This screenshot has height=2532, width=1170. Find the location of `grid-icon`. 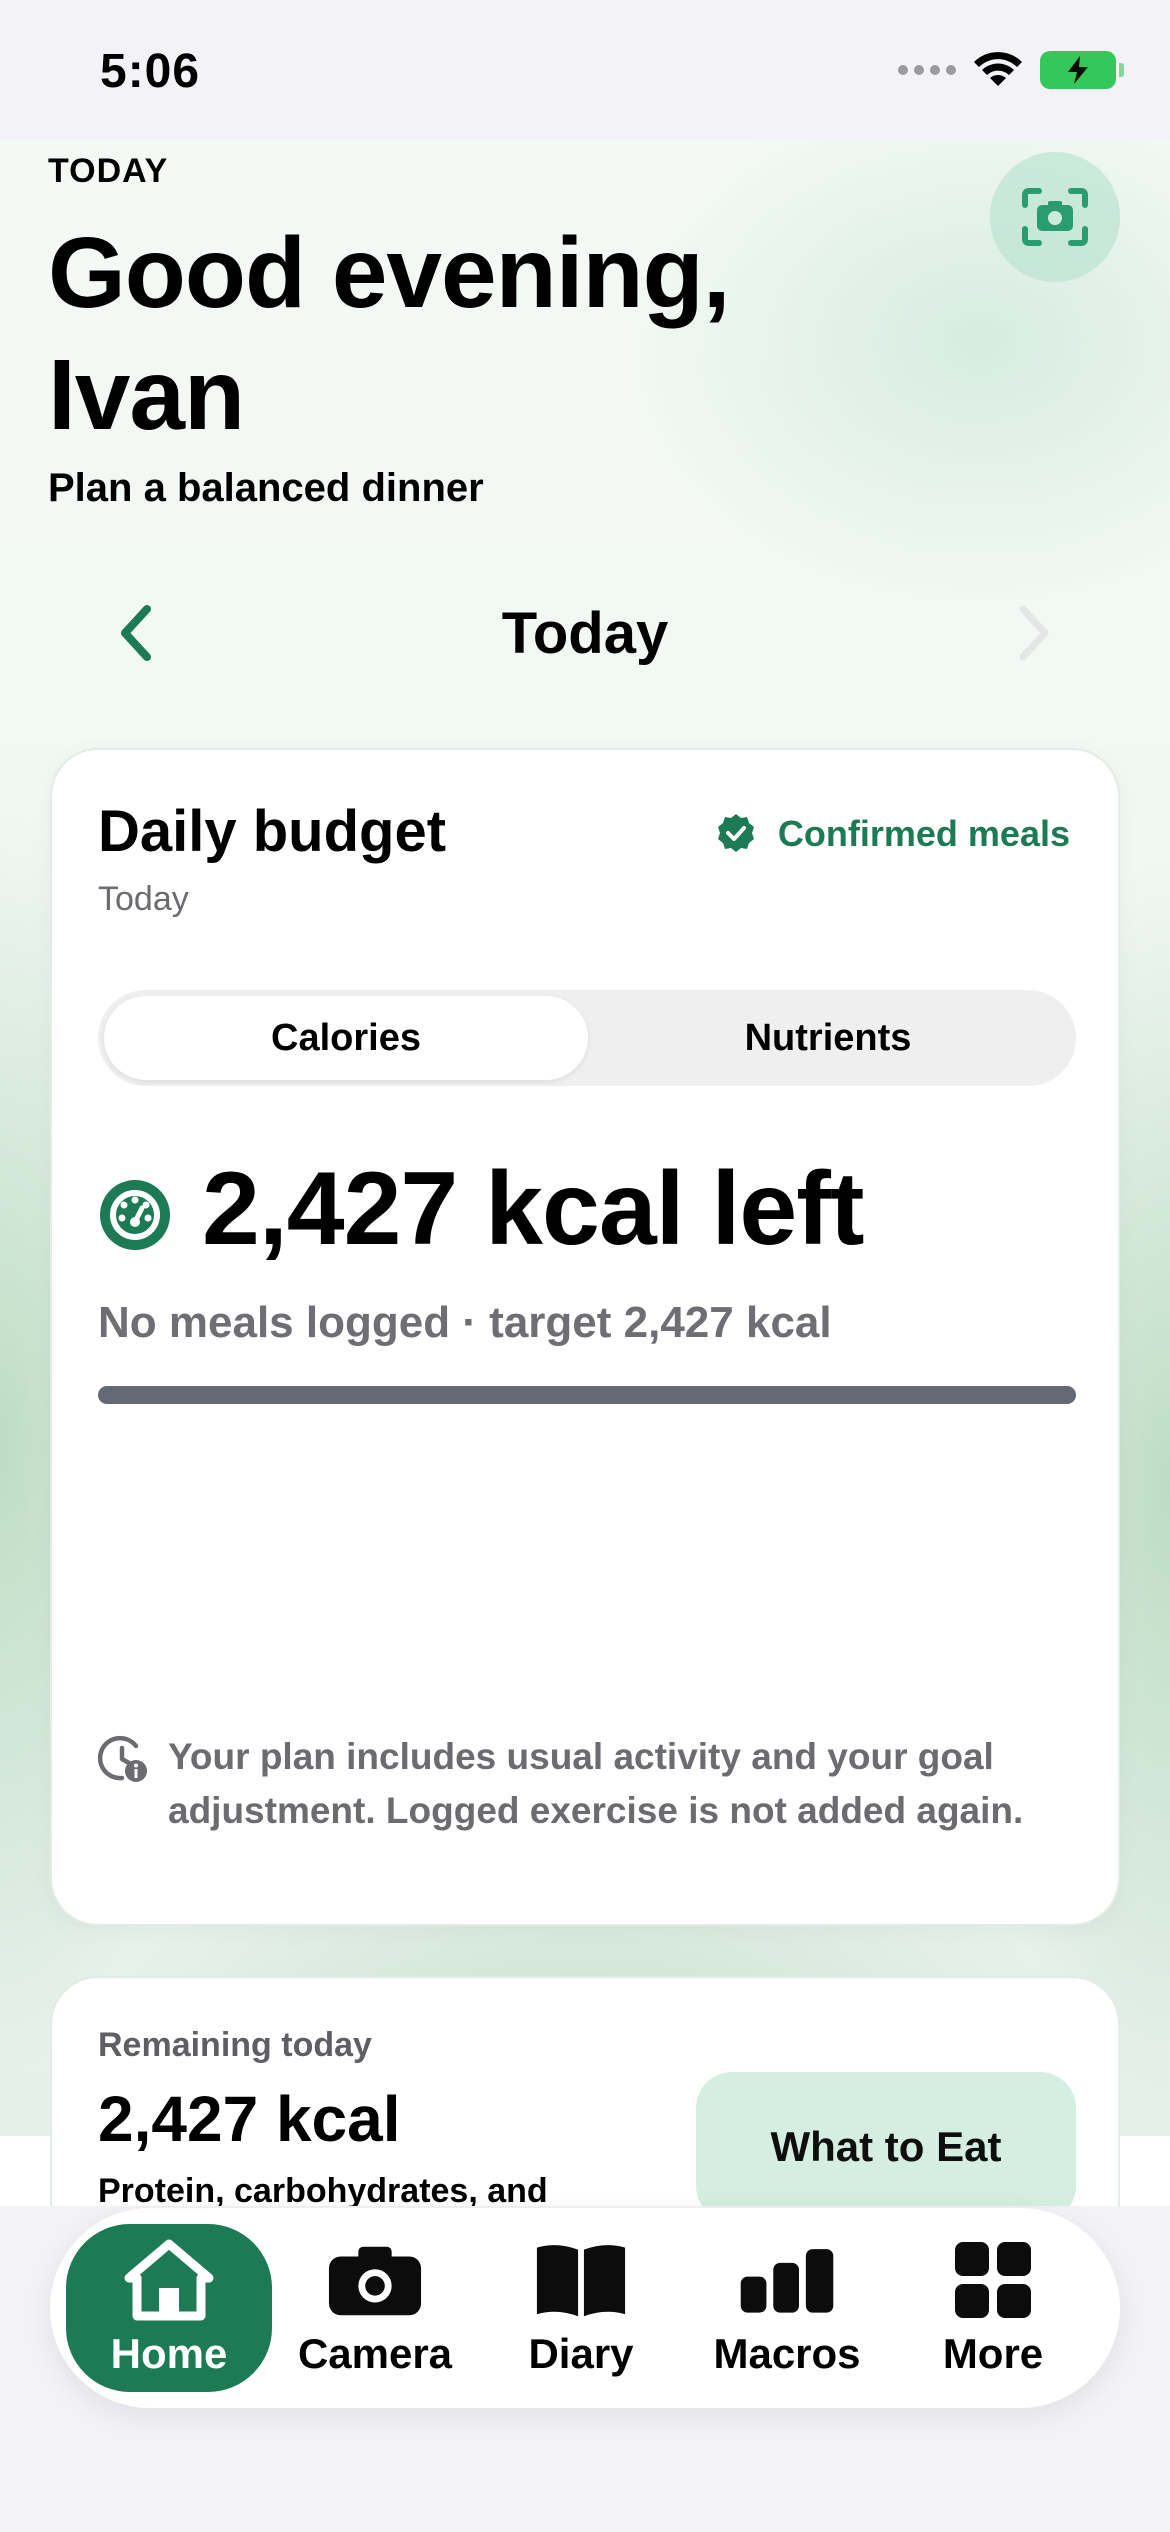

grid-icon is located at coordinates (993, 2280).